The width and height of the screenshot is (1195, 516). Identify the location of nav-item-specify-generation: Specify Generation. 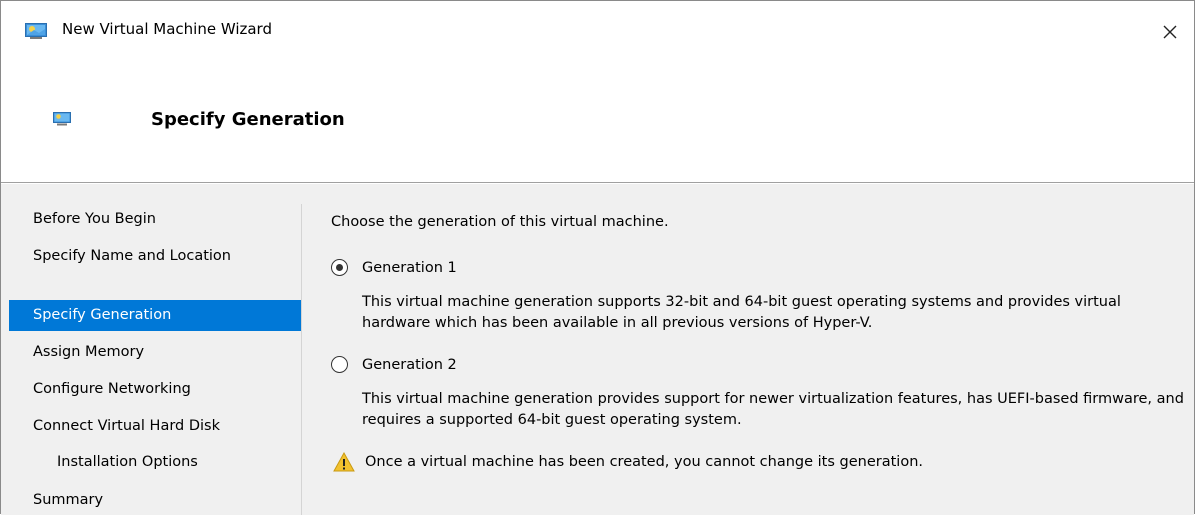
(155, 315).